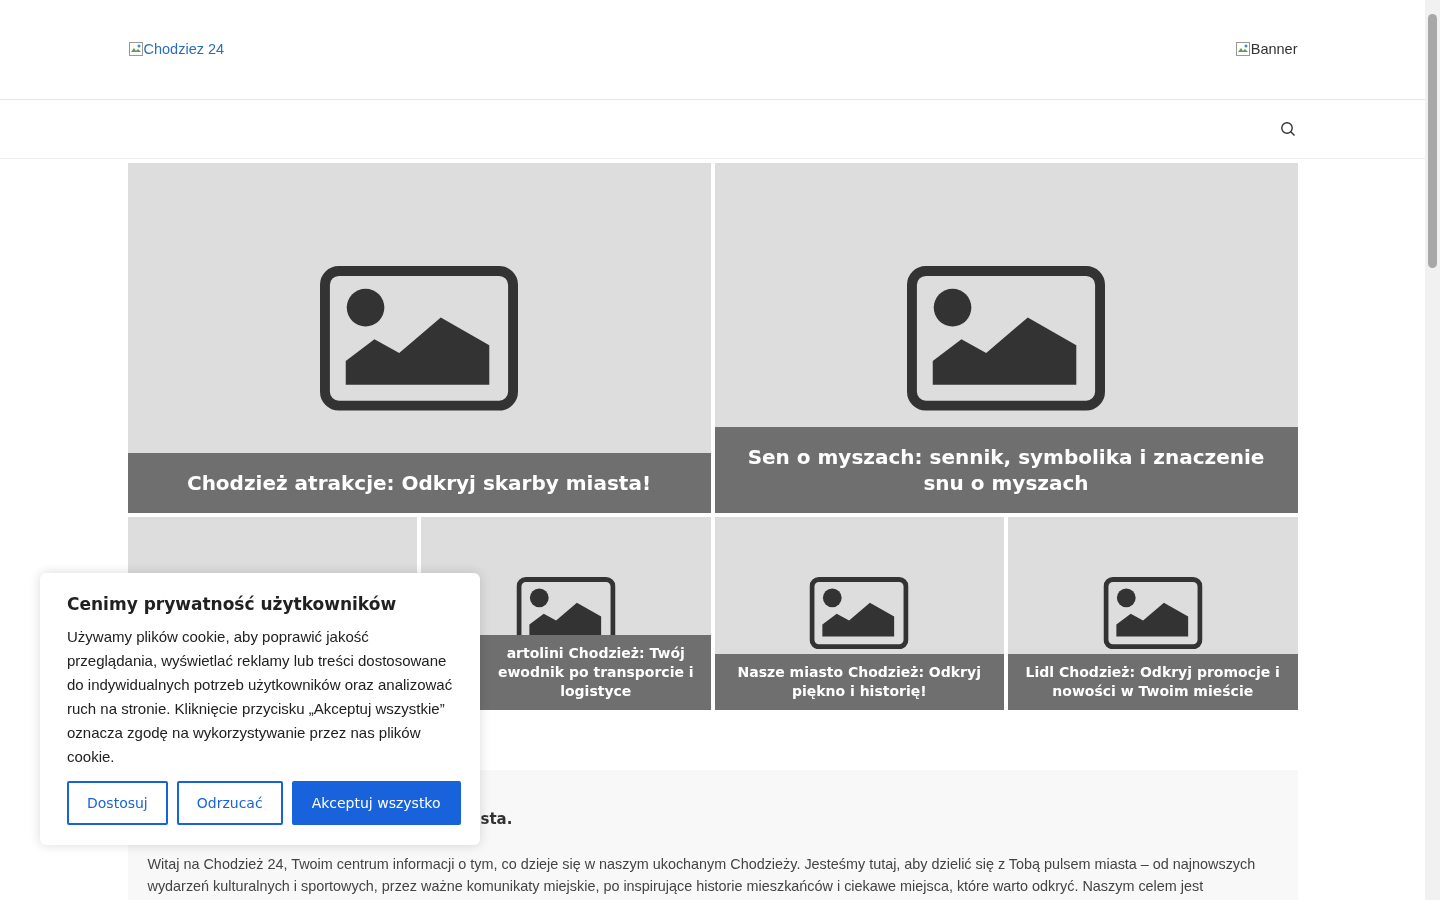 This screenshot has height=900, width=1440. I want to click on outline-button: Odrzucać, so click(229, 803).